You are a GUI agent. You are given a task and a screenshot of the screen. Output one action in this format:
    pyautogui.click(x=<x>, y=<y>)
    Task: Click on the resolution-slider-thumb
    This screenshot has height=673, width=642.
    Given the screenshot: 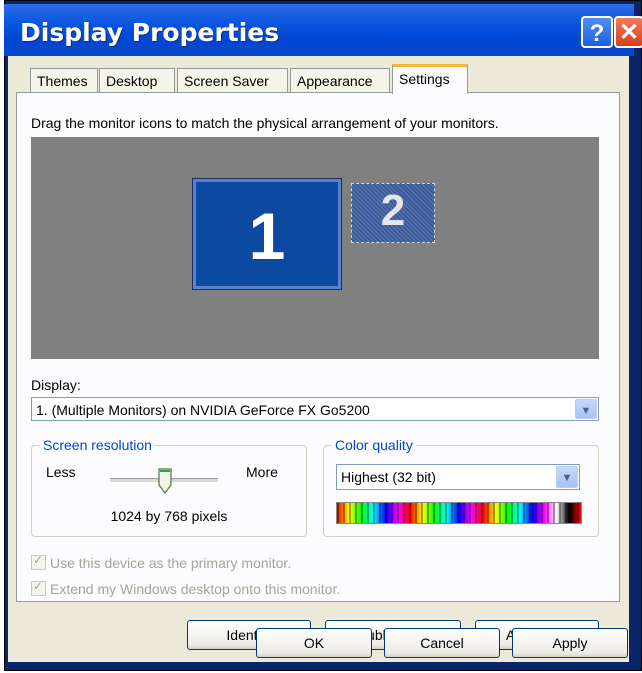 What is the action you would take?
    pyautogui.click(x=165, y=481)
    